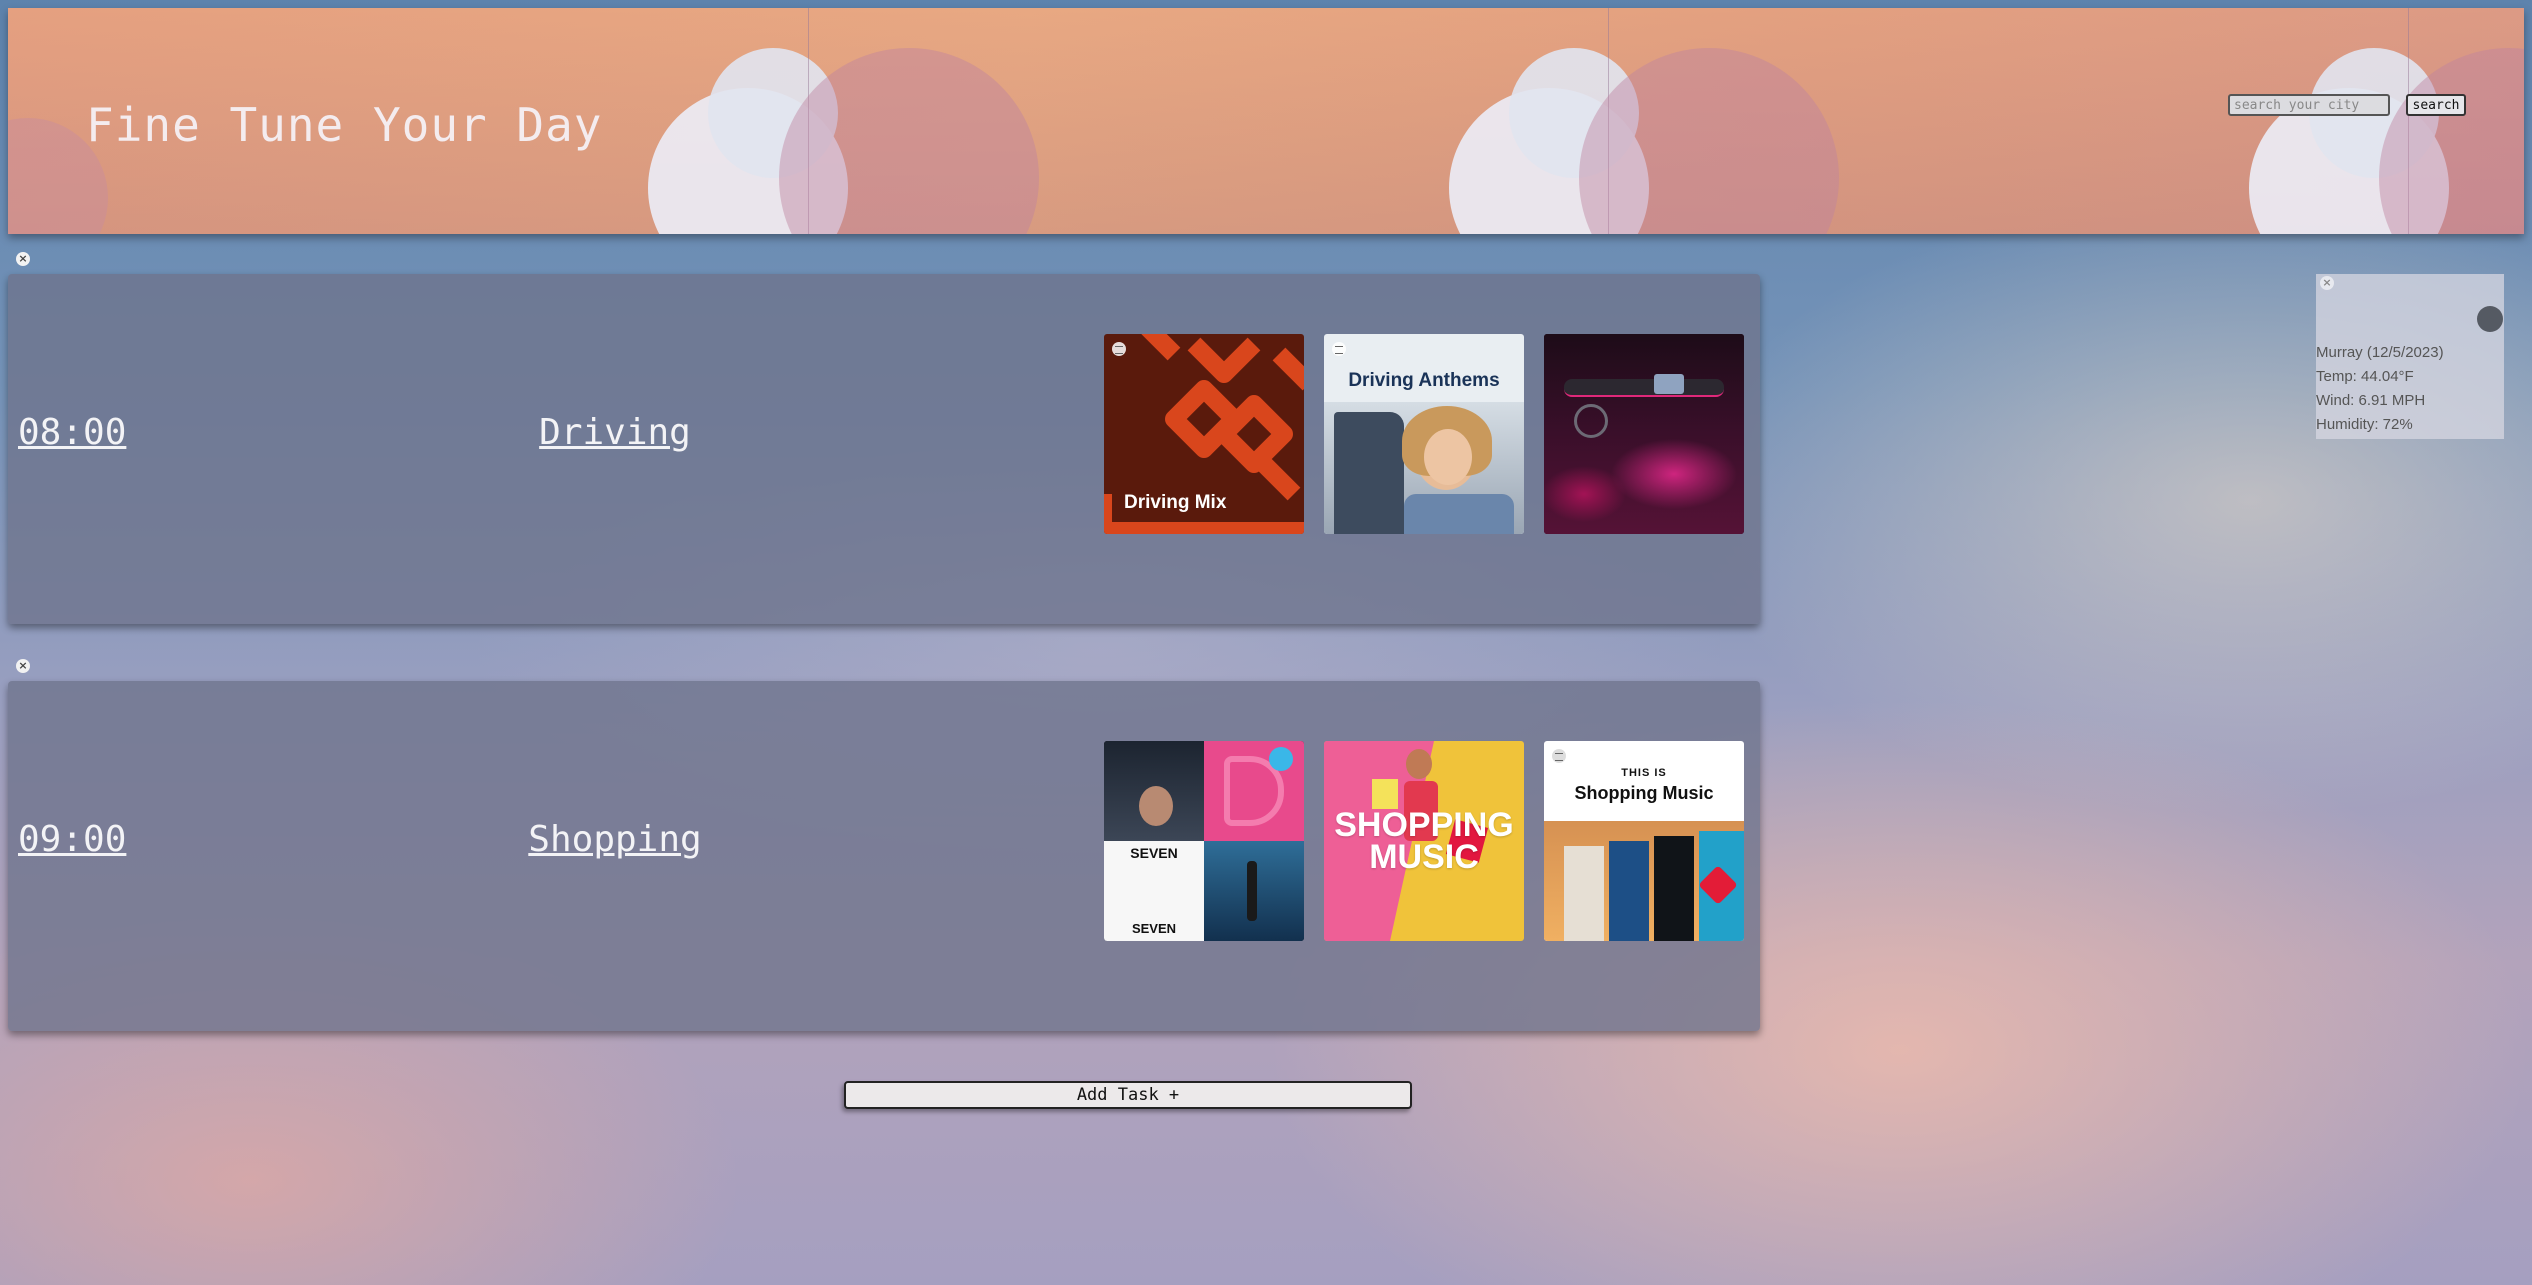 This screenshot has width=2532, height=1285. What do you see at coordinates (1204, 841) in the screenshot?
I see `playlist-cover-collage: SEVEN SEVEN` at bounding box center [1204, 841].